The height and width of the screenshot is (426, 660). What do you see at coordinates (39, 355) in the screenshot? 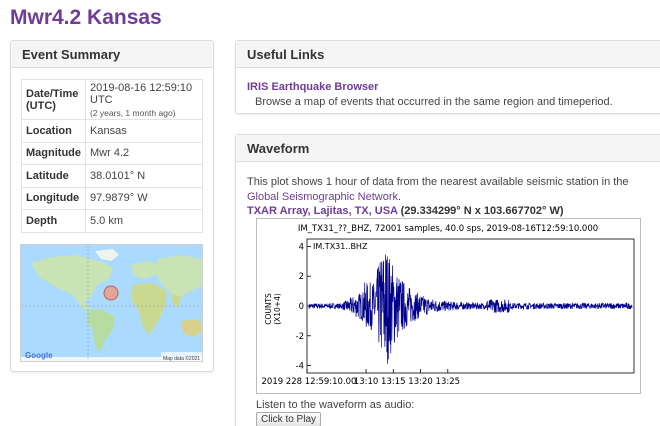
I see `google-logo: Google` at bounding box center [39, 355].